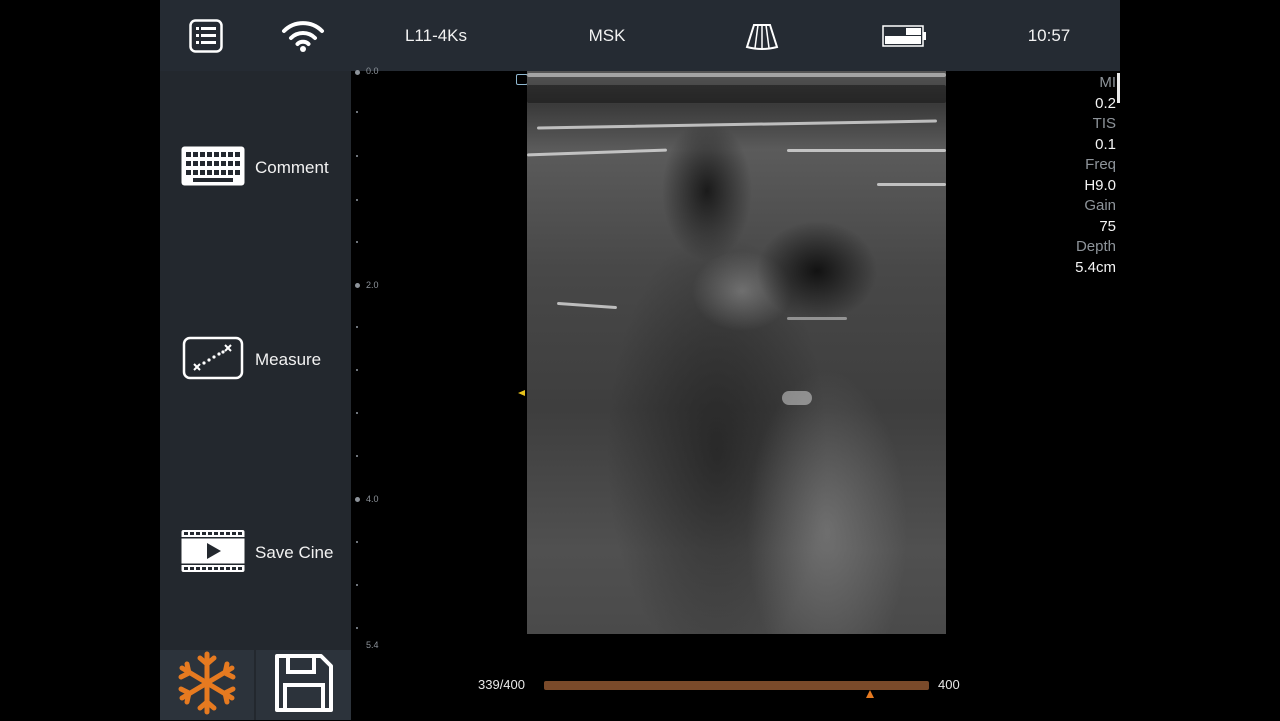  Describe the element at coordinates (436, 35) in the screenshot. I see `probe-name: L11-4Ks` at that location.